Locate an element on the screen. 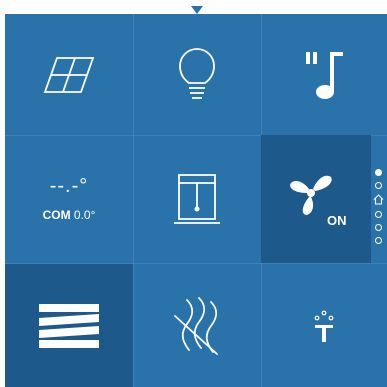 This screenshot has width=387, height=387. solar-panel-icon is located at coordinates (69, 74).